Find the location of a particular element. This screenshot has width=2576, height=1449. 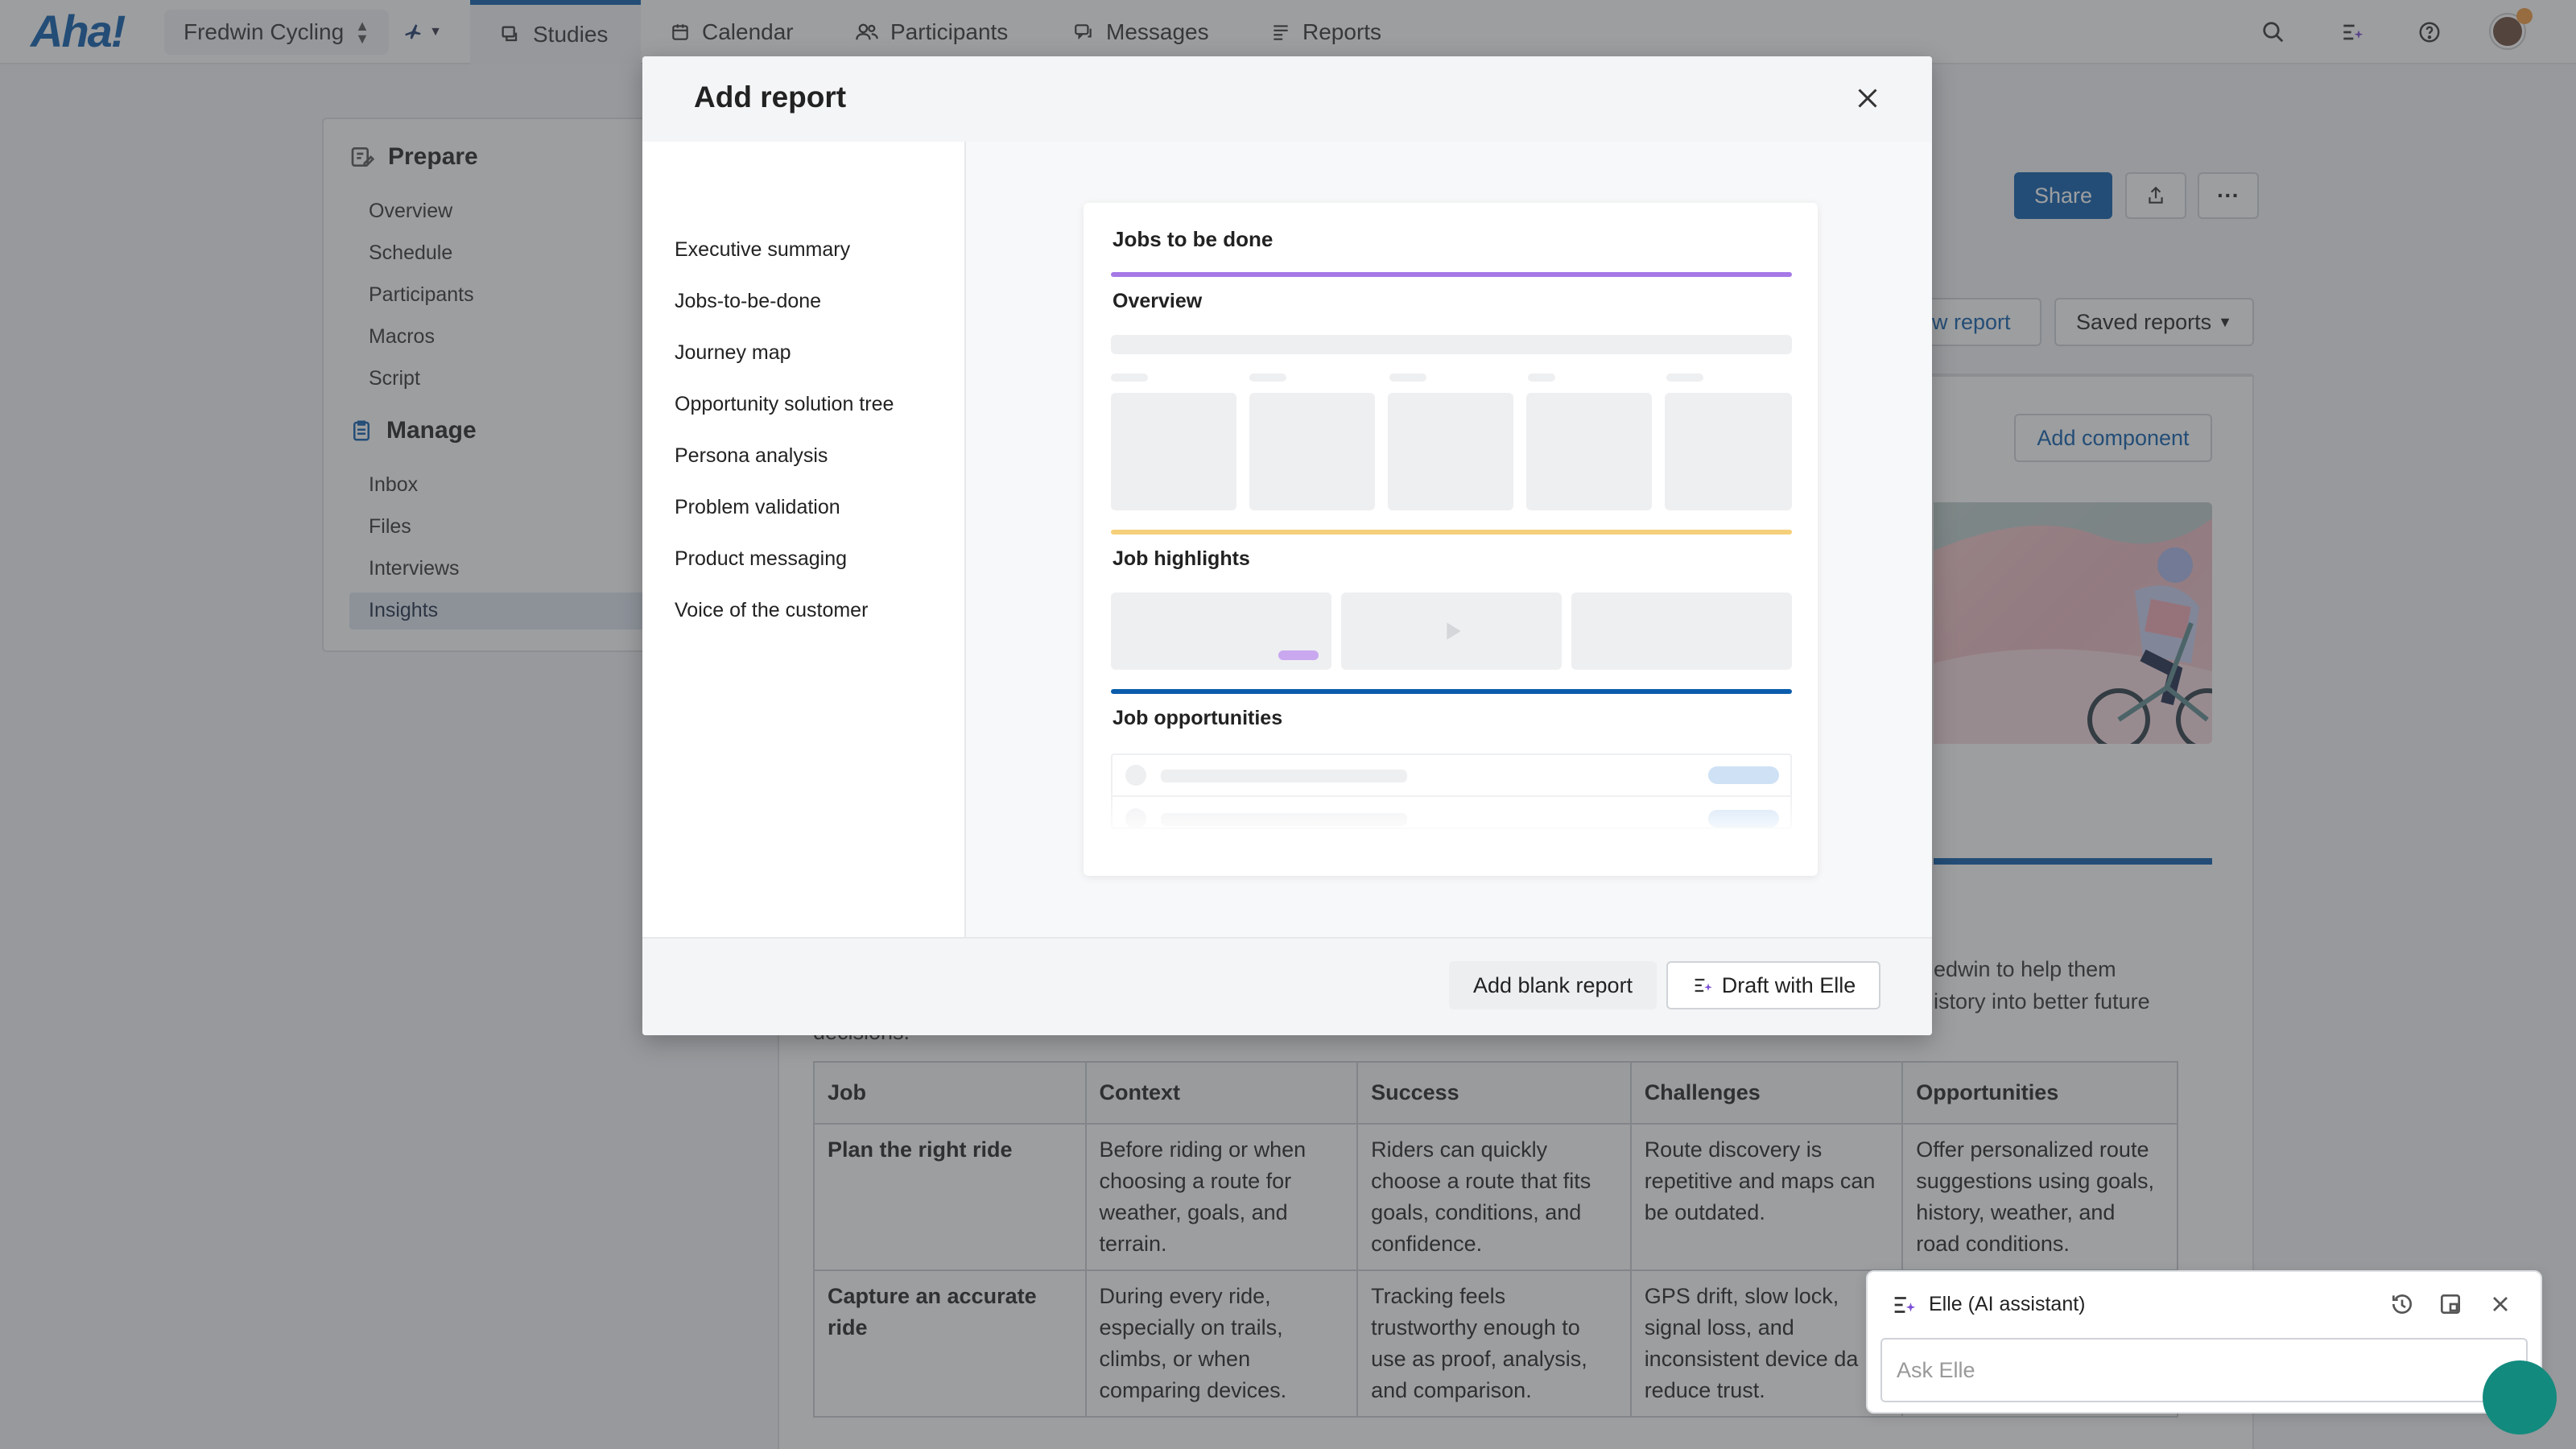

template-persona-analysis: Persona analysis is located at coordinates (751, 456).